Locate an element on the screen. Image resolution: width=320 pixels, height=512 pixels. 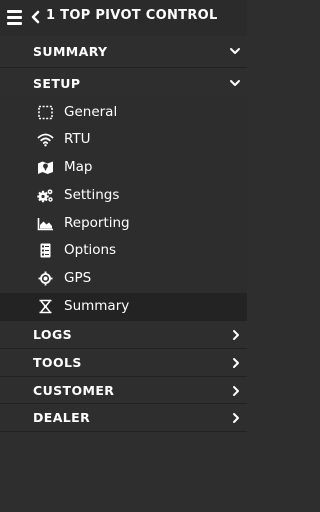
top-bar: 1 TOP PIVOT CONTROL is located at coordinates (123, 18).